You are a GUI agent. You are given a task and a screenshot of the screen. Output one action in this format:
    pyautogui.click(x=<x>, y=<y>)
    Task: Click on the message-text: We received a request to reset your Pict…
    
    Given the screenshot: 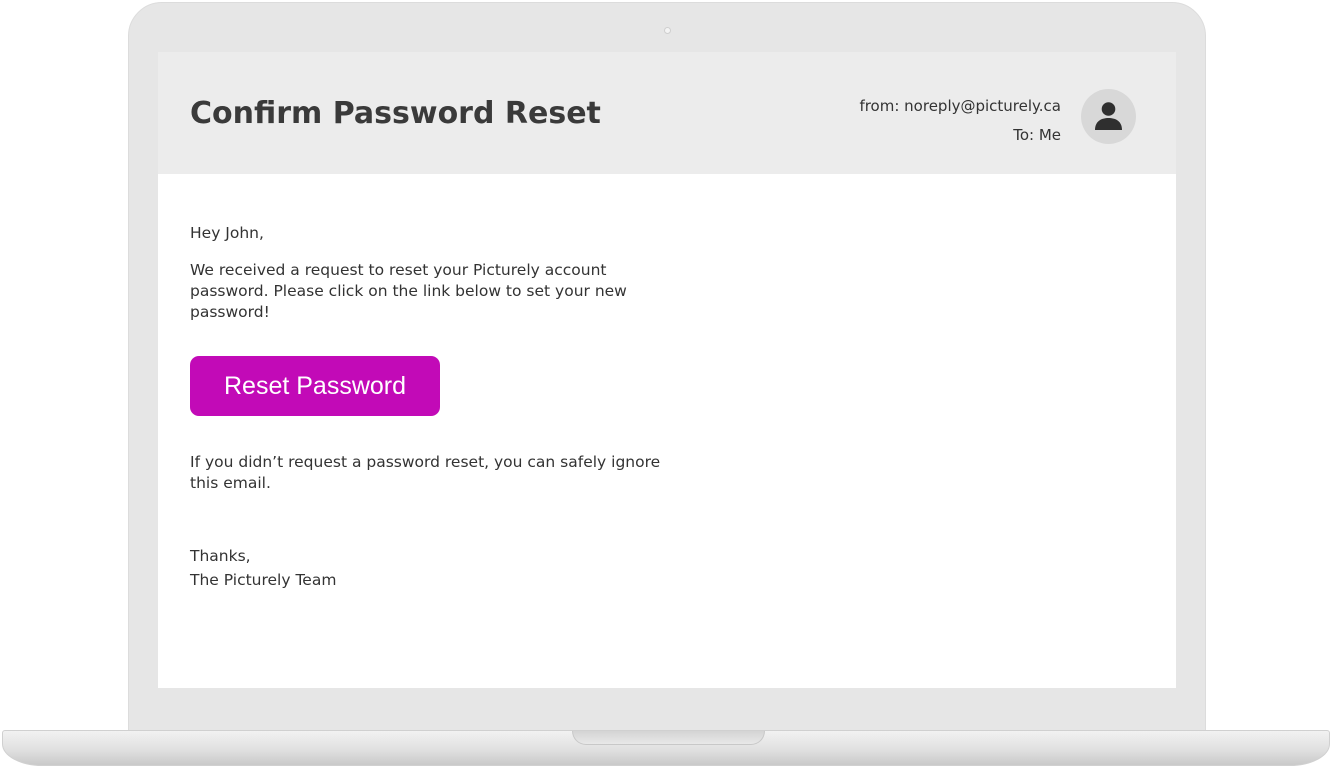 What is the action you would take?
    pyautogui.click(x=408, y=291)
    